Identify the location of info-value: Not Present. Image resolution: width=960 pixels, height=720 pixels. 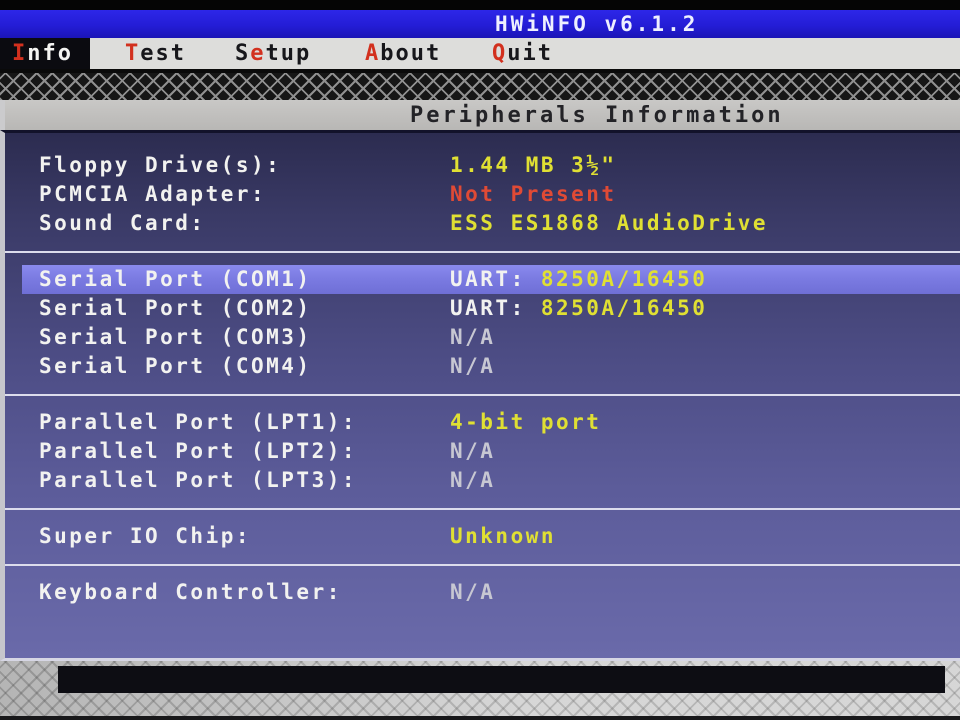
(533, 194).